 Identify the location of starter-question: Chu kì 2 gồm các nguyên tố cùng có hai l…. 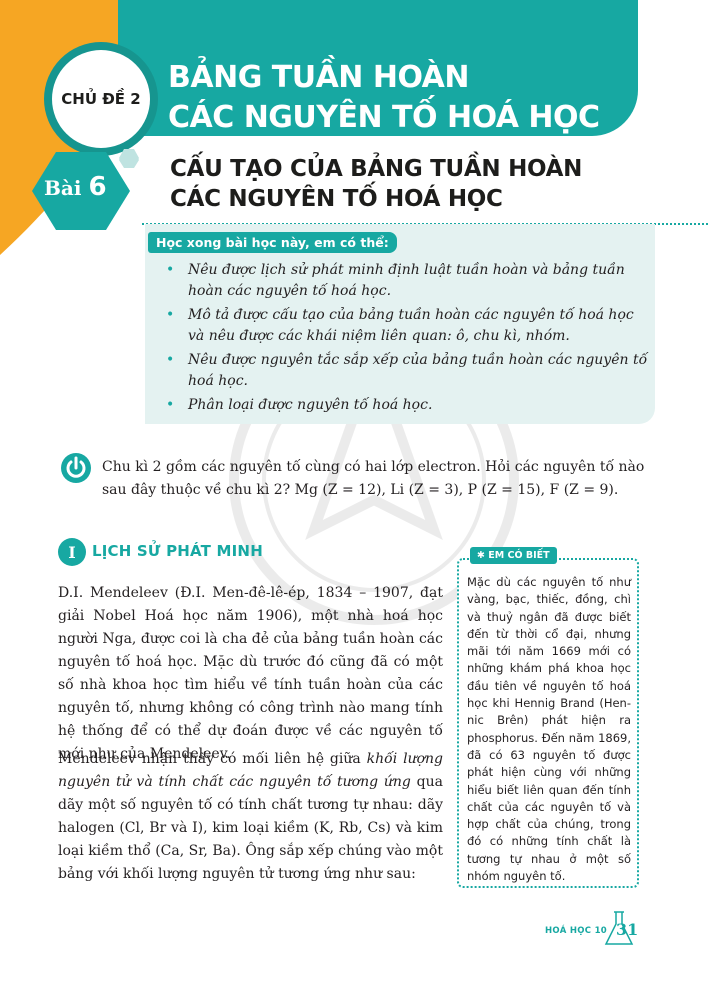
(373, 478).